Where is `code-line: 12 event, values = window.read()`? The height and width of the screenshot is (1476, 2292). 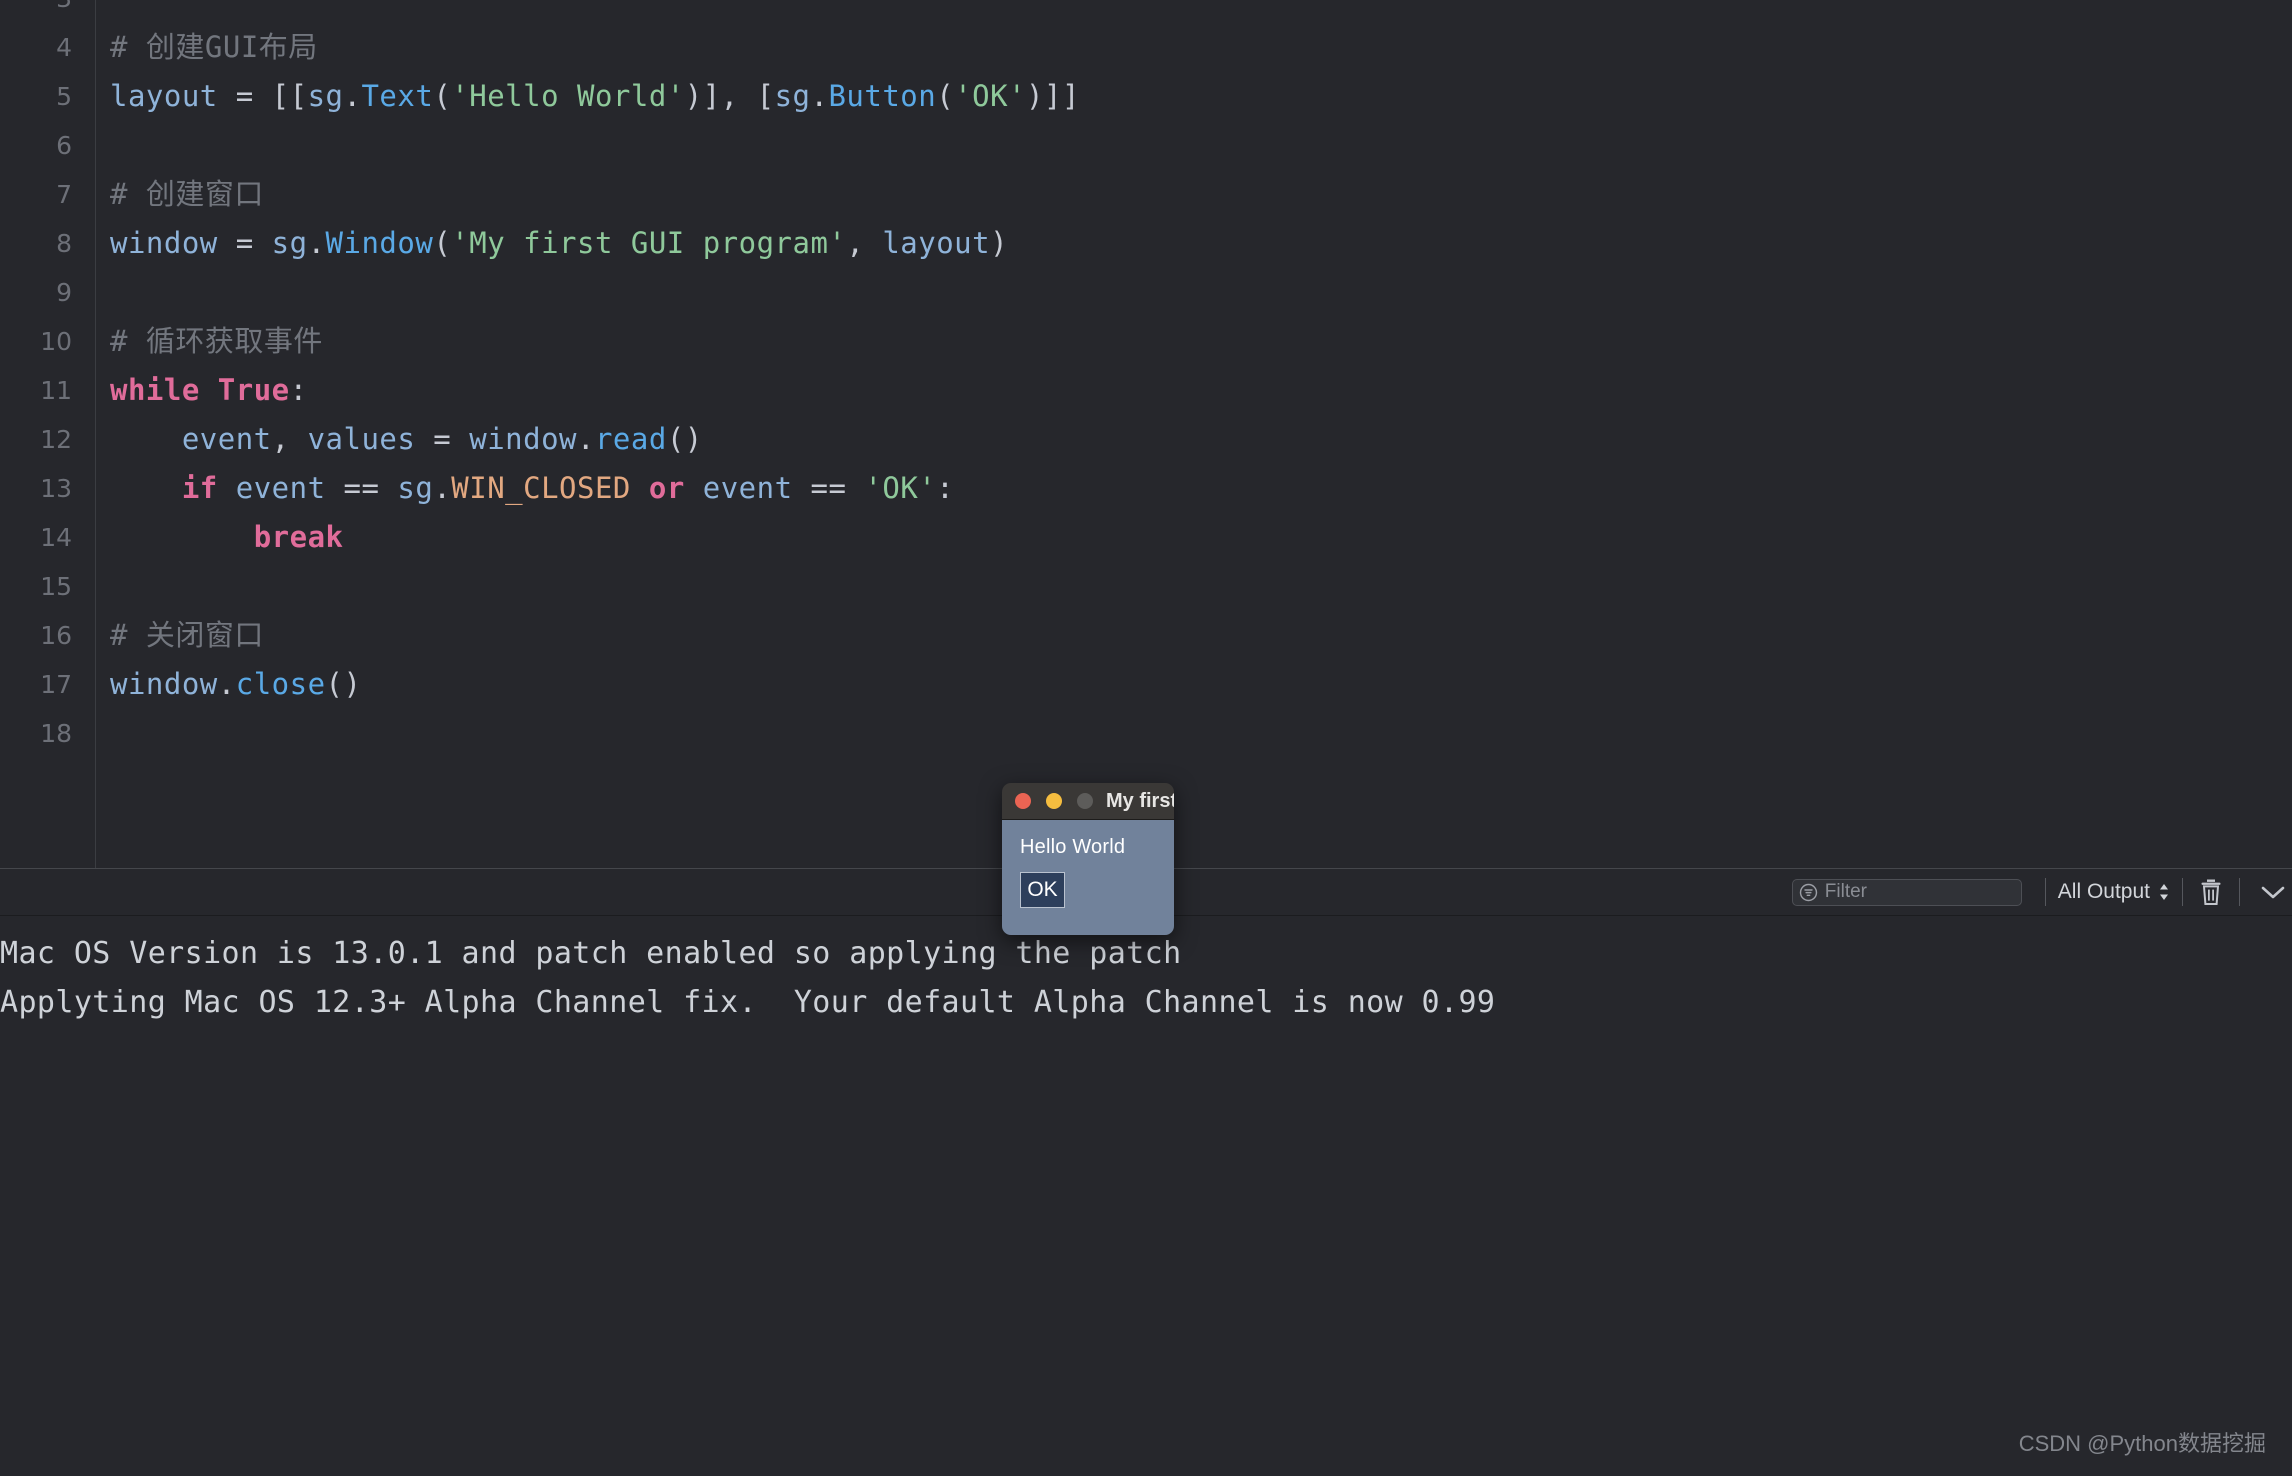 code-line: 12 event, values = window.read() is located at coordinates (1146, 439).